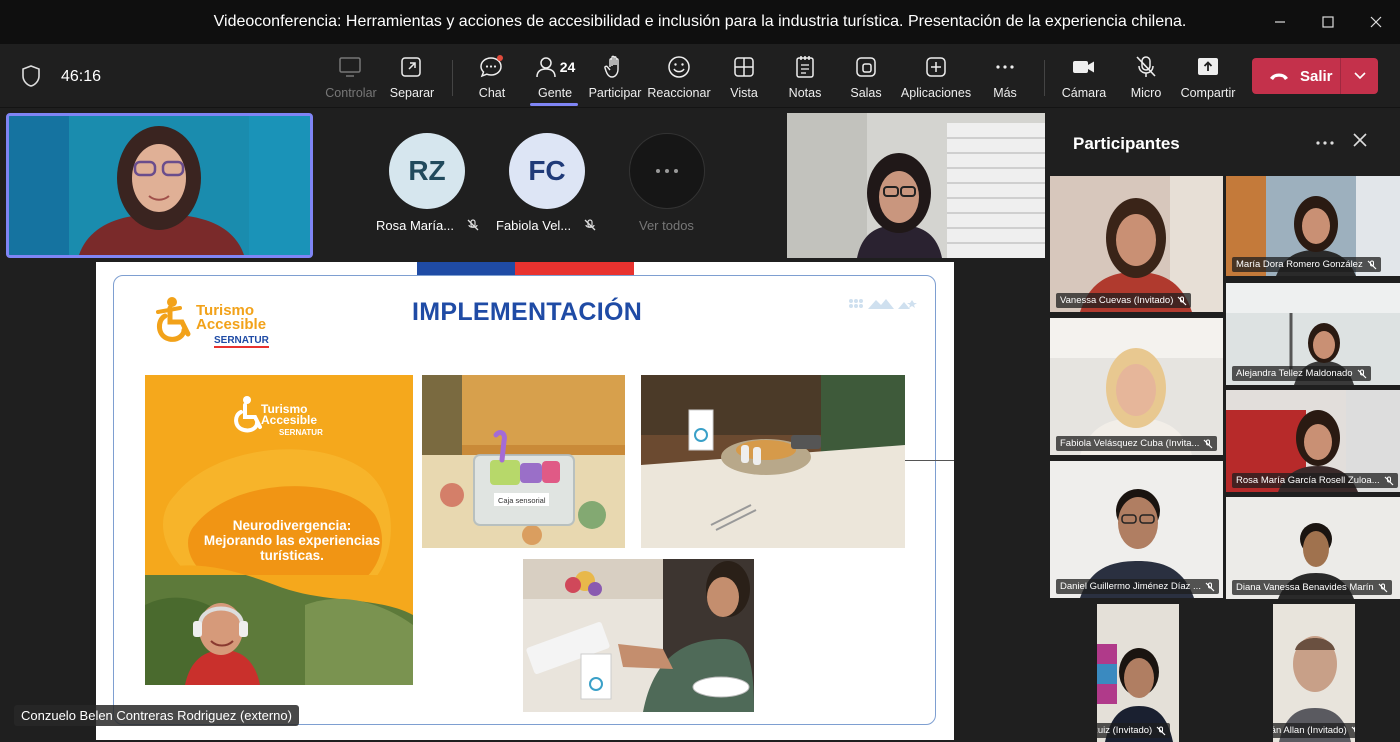  I want to click on react-button: Reaccionar, so click(679, 79).